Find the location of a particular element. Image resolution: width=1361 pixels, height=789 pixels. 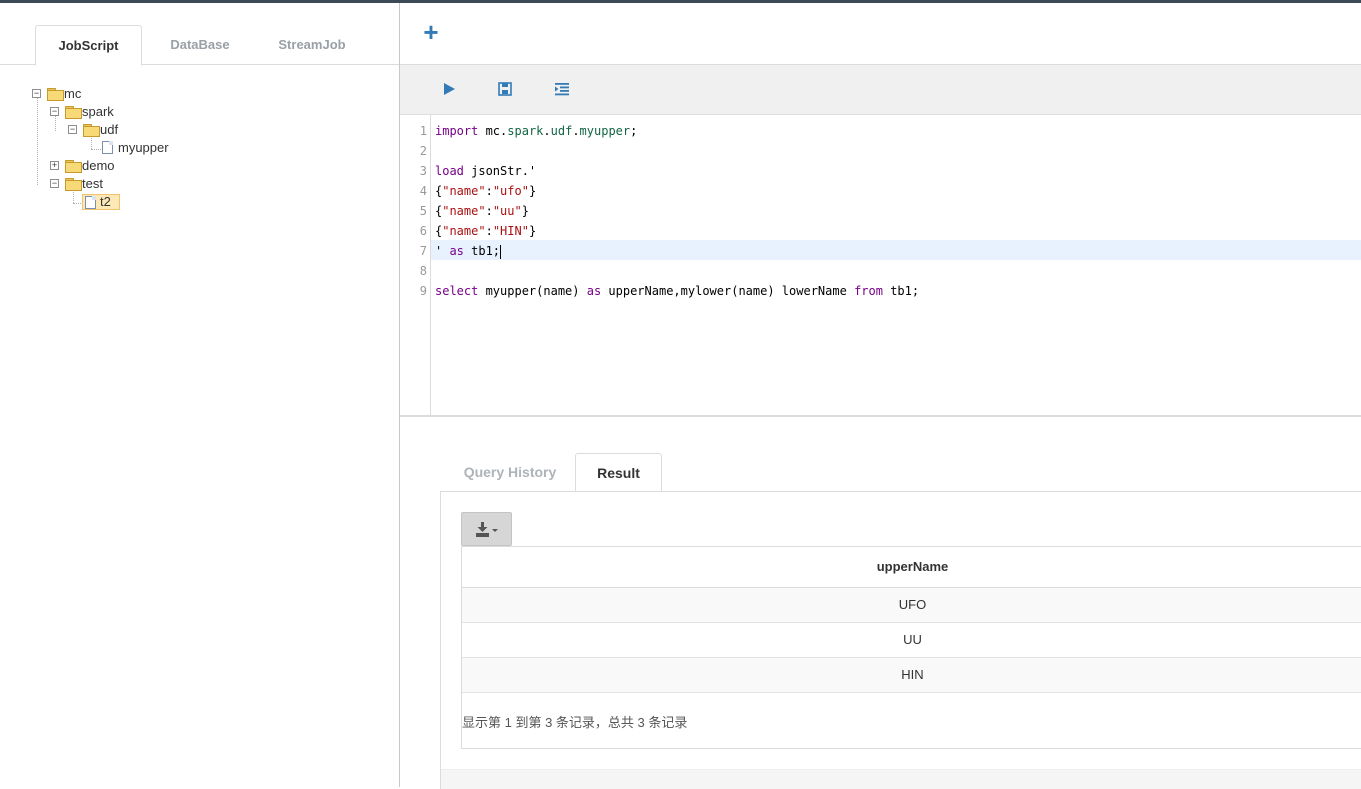

table-row: UFO is located at coordinates (911, 605).